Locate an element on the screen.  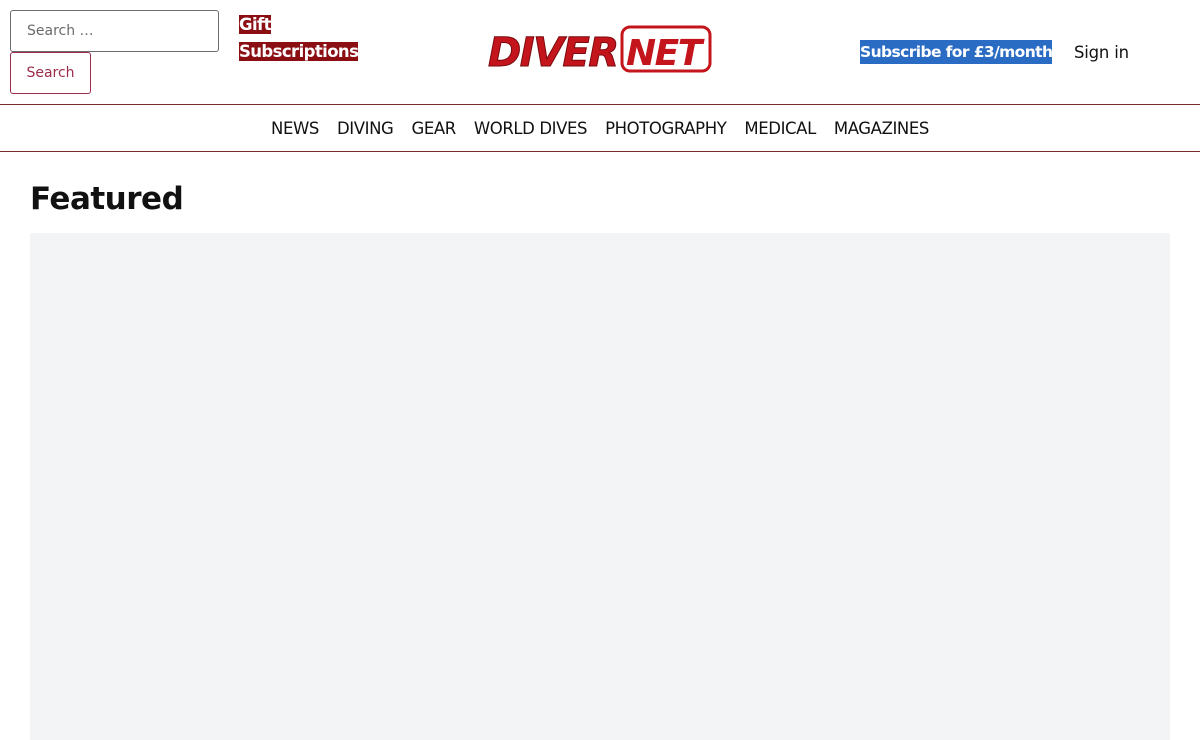
nav-item-diving: DIVING is located at coordinates (365, 128).